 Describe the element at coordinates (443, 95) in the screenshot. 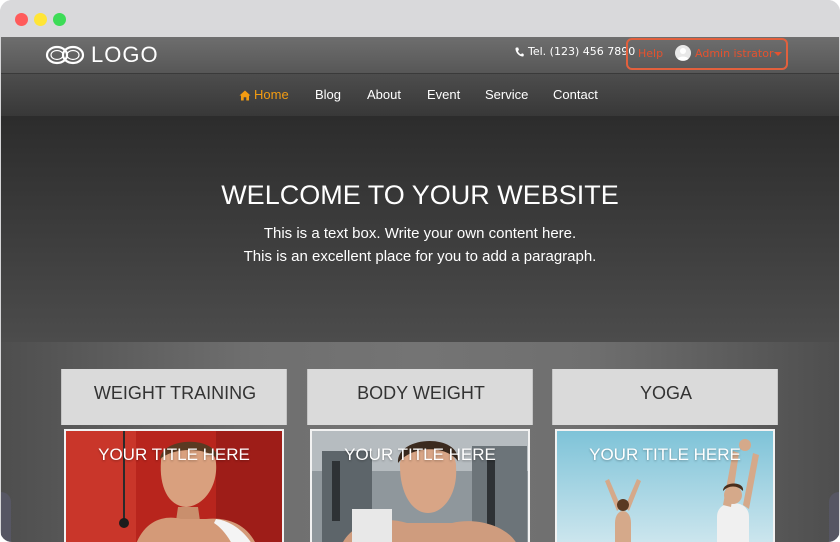

I see `nav-item-event: Event` at that location.